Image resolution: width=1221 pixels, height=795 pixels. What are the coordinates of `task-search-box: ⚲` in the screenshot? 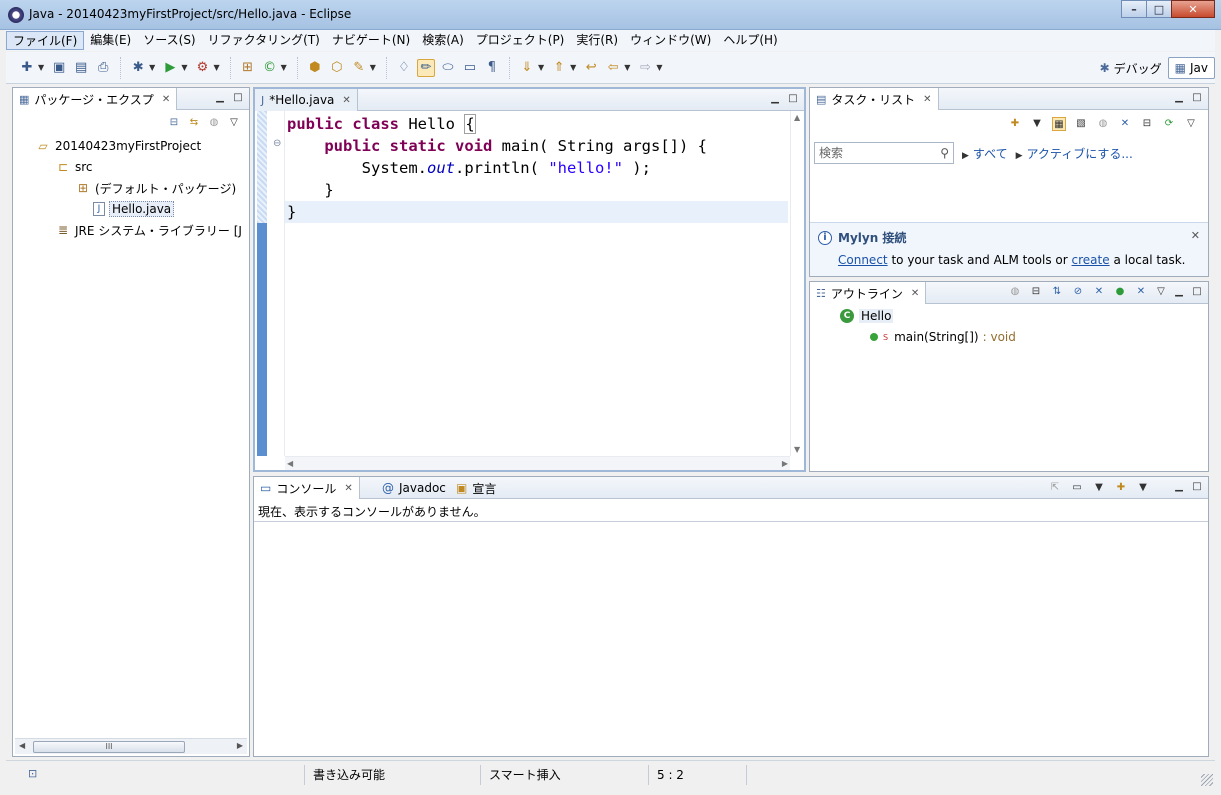 It's located at (884, 153).